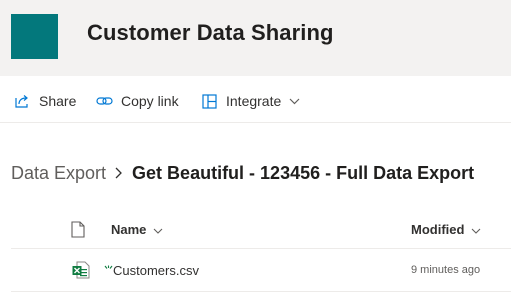  Describe the element at coordinates (210, 33) in the screenshot. I see `site-title: Customer Data Sharing` at that location.